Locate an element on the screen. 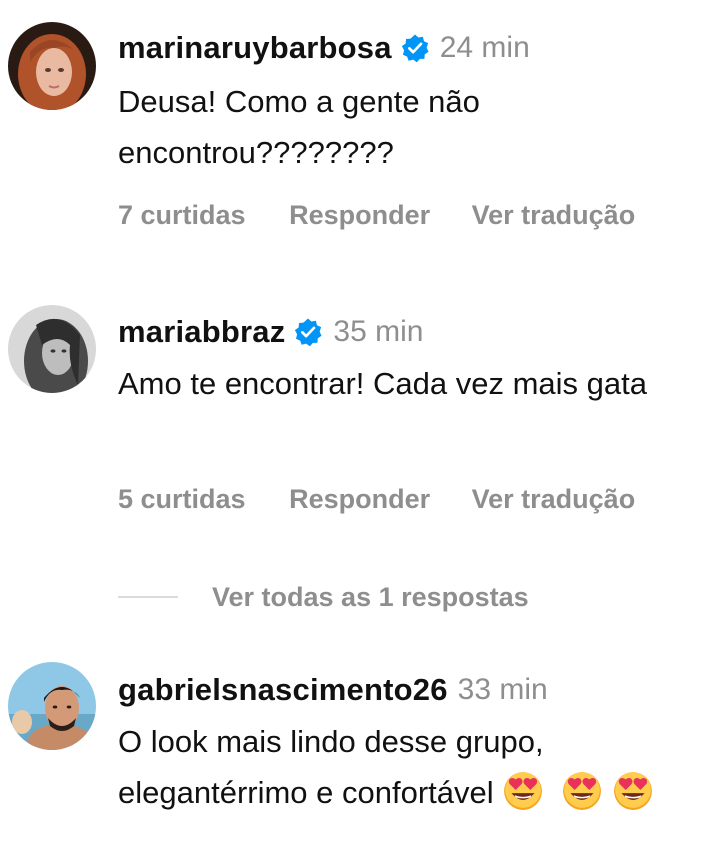 The width and height of the screenshot is (714, 860). username: gabrielsnascimento26 is located at coordinates (283, 690).